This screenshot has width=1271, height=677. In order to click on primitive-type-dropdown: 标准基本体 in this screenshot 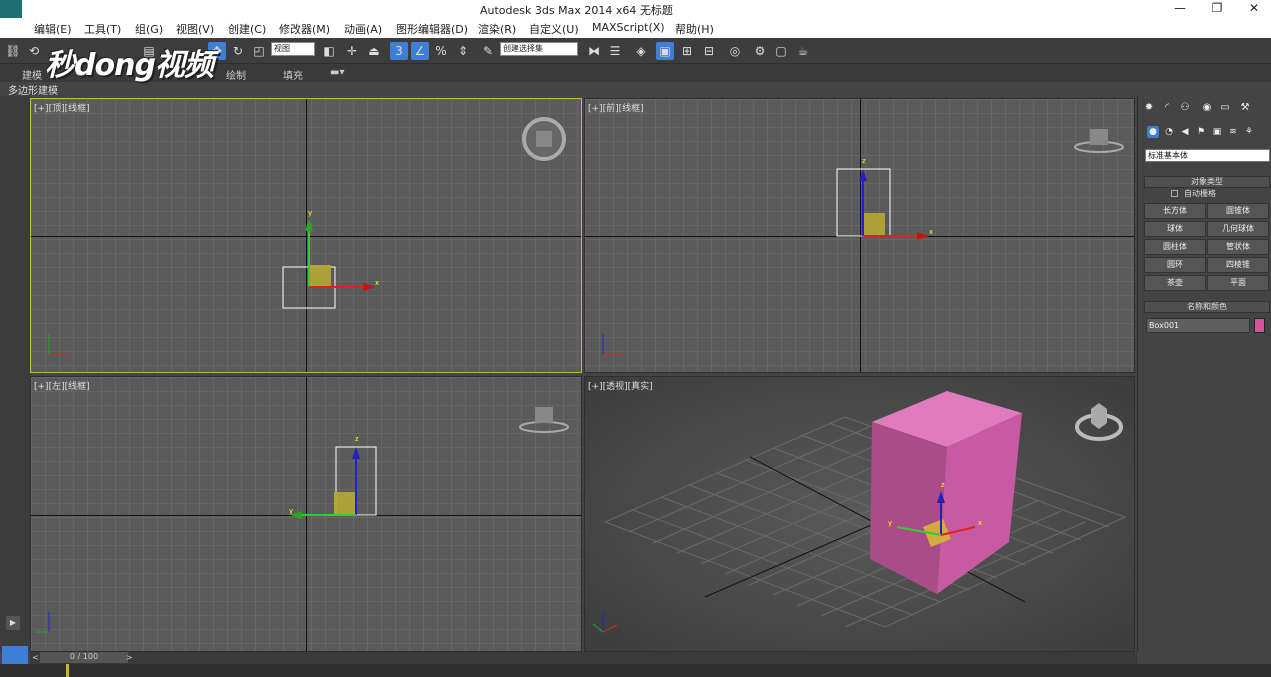, I will do `click(1207, 155)`.